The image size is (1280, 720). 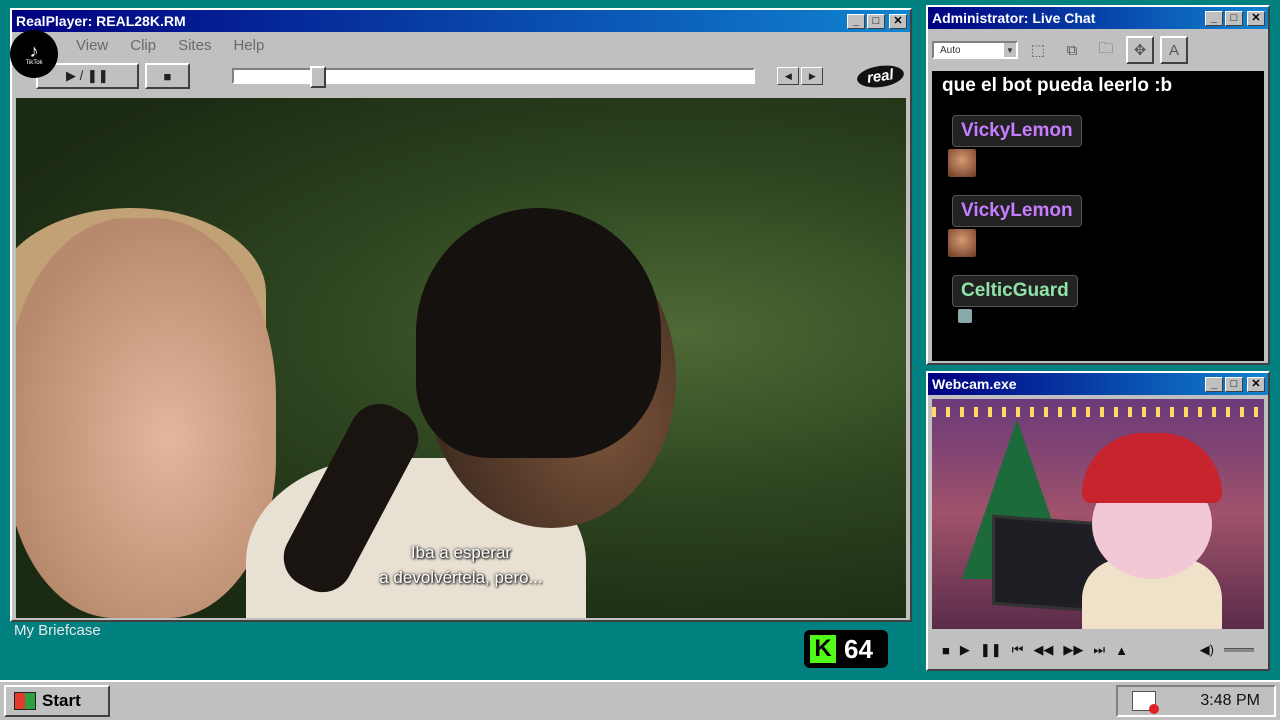 I want to click on realplayer-titlebar: RealPlayer: REAL28K.RM _ □ ✕, so click(x=461, y=21).